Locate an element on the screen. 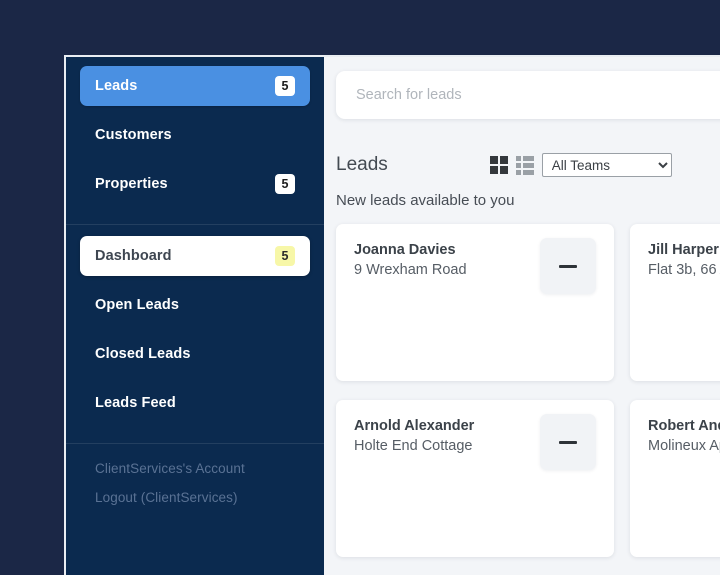  lead-name: Robert Andrew is located at coordinates (684, 426).